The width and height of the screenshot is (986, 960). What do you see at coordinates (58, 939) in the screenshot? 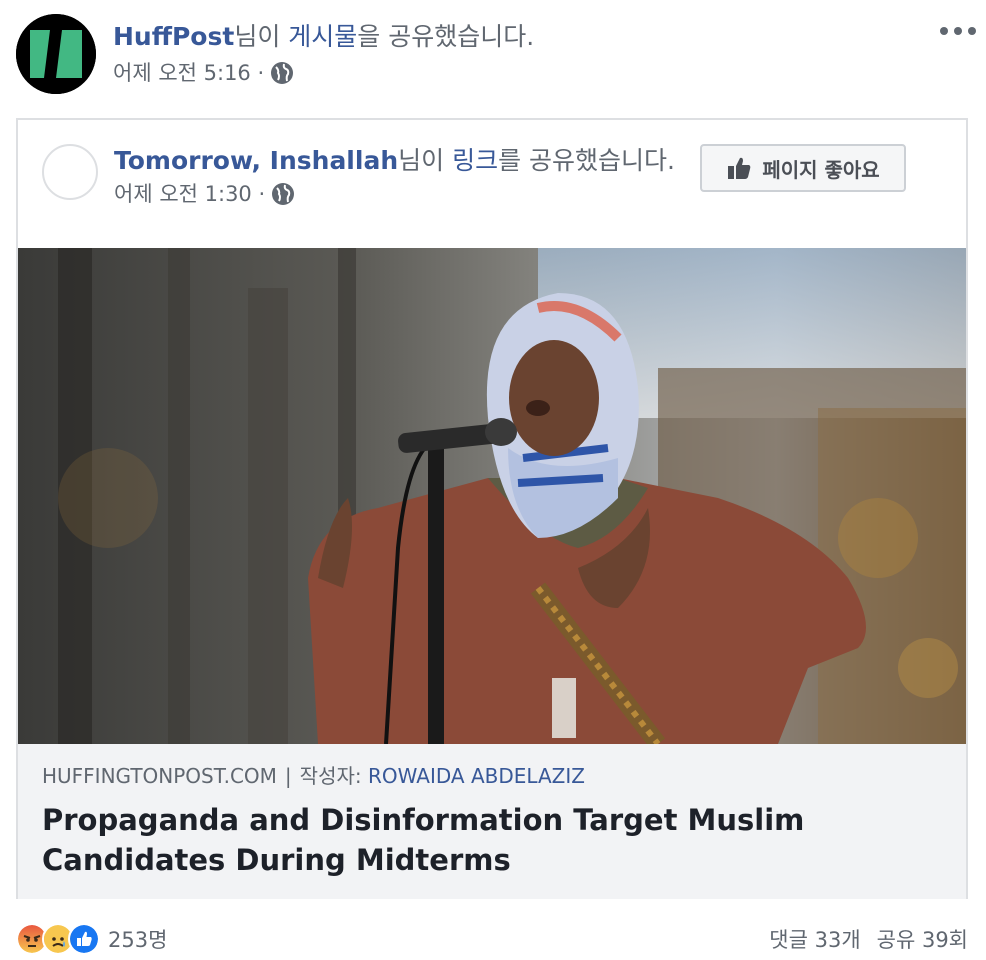
I see `reaction-icons` at bounding box center [58, 939].